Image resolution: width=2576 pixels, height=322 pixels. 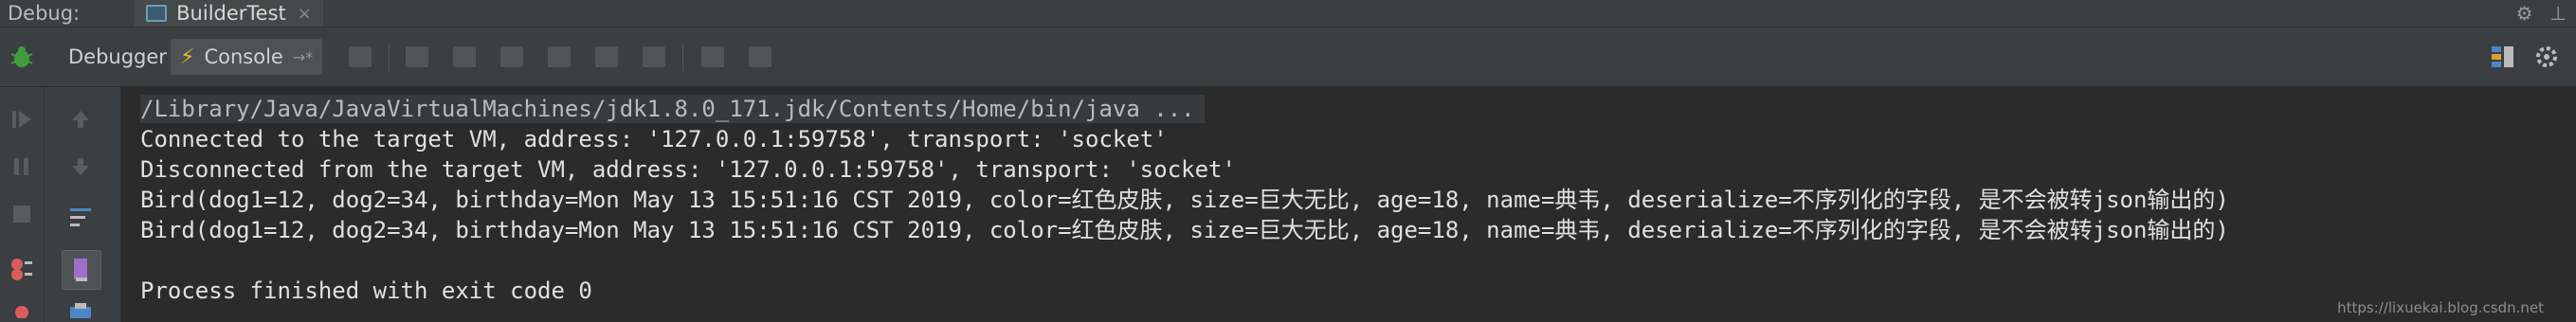 I want to click on debug-controls-gutter, so click(x=22, y=204).